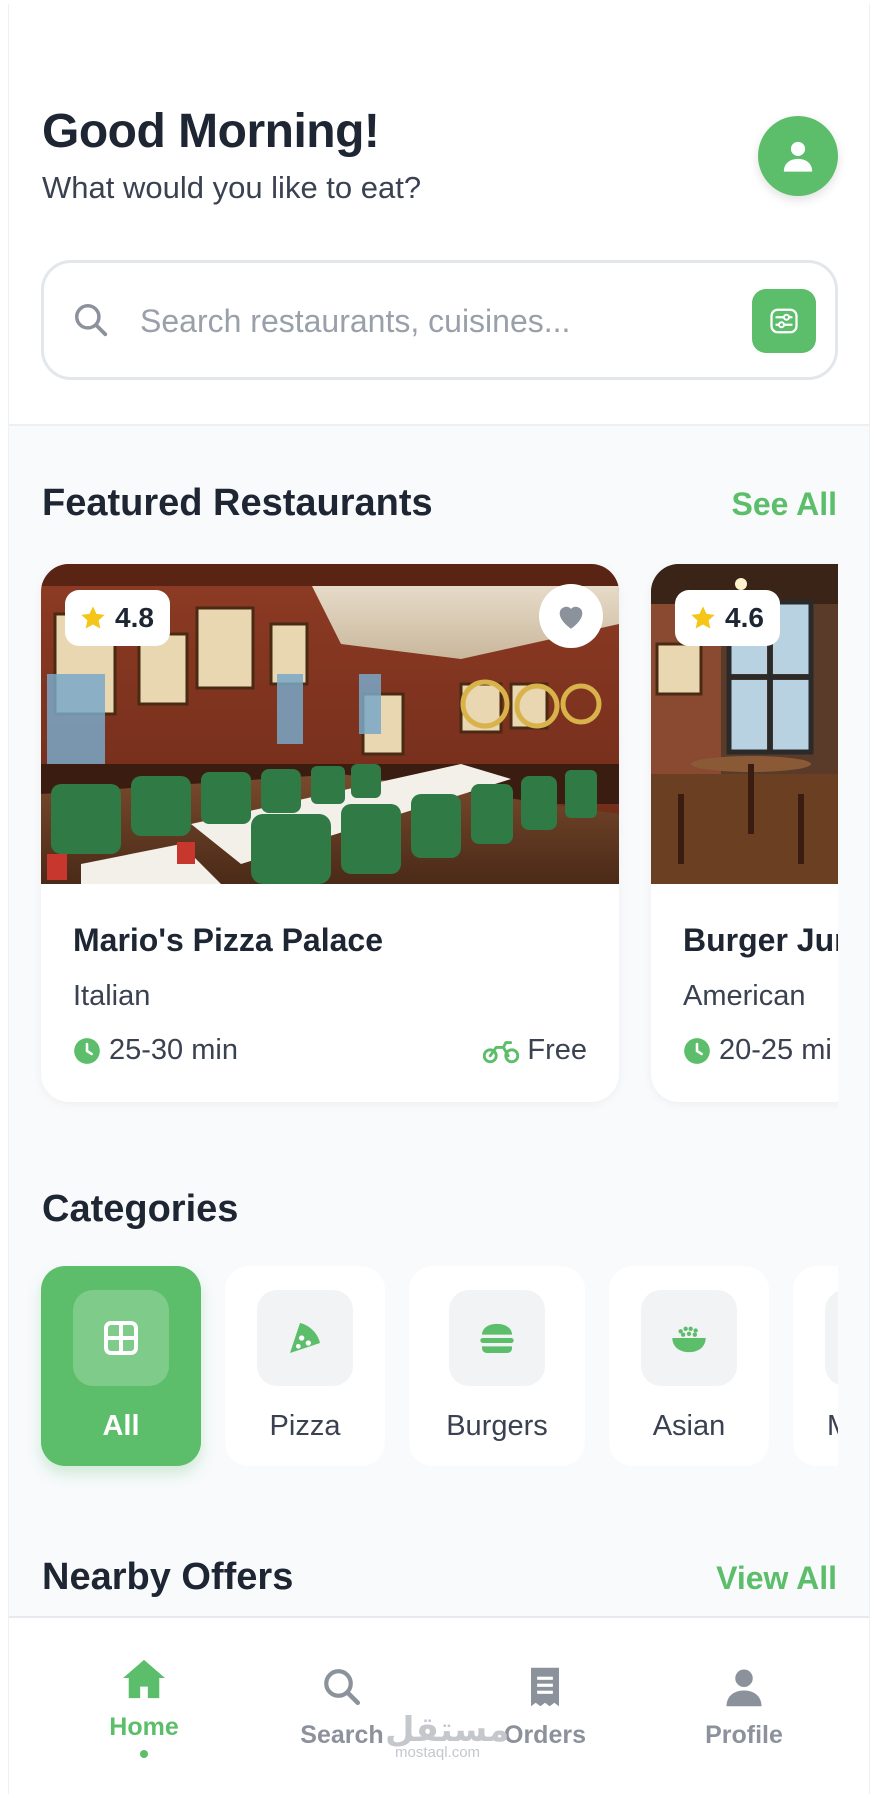 The image size is (878, 1798). What do you see at coordinates (144, 1727) in the screenshot?
I see `nav-label: Home` at bounding box center [144, 1727].